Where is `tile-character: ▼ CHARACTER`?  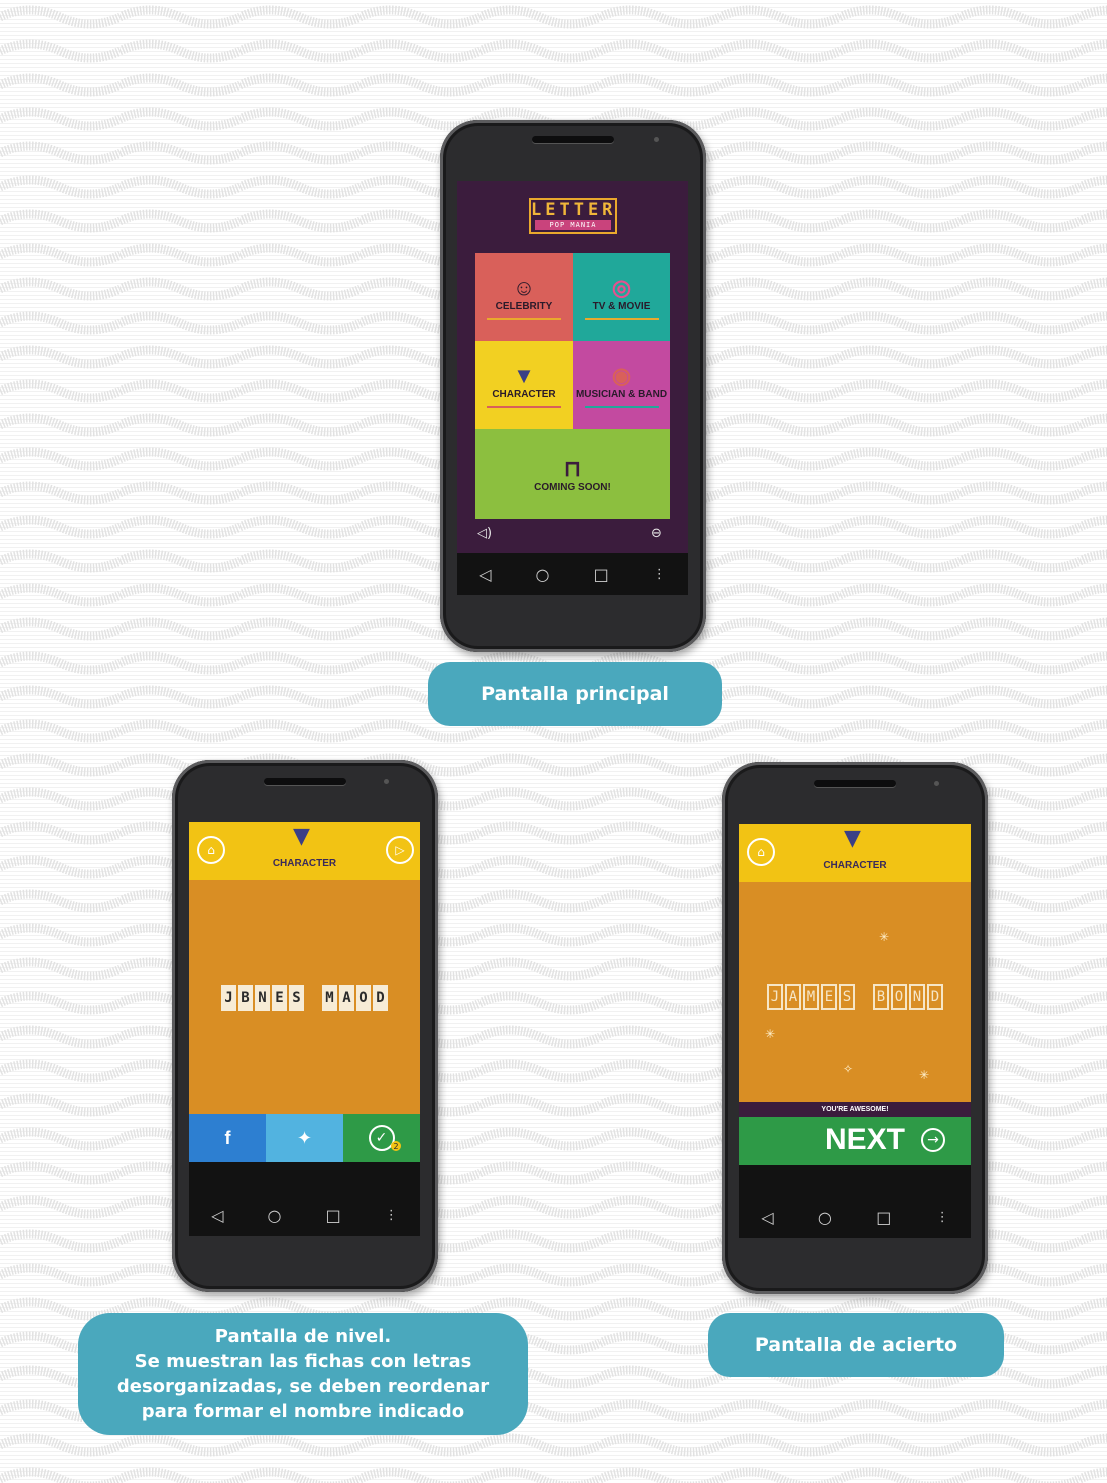
tile-character: ▼ CHARACTER is located at coordinates (524, 385).